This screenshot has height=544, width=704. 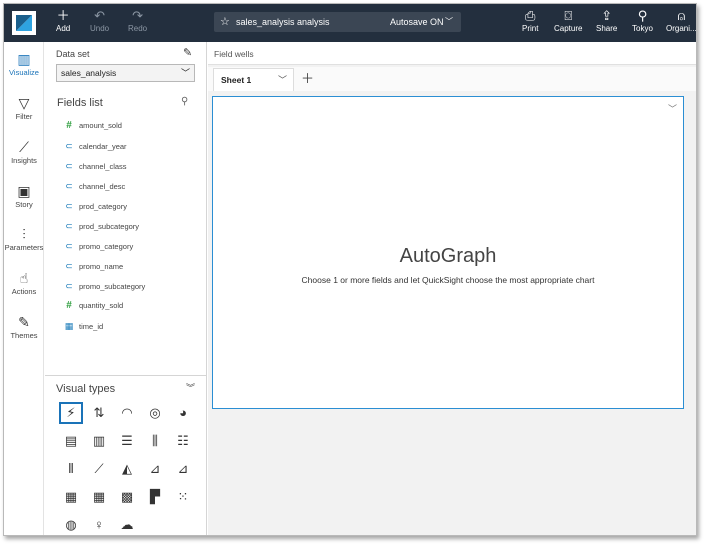 I want to click on paintbrush-icon: ✎, so click(x=24, y=322).